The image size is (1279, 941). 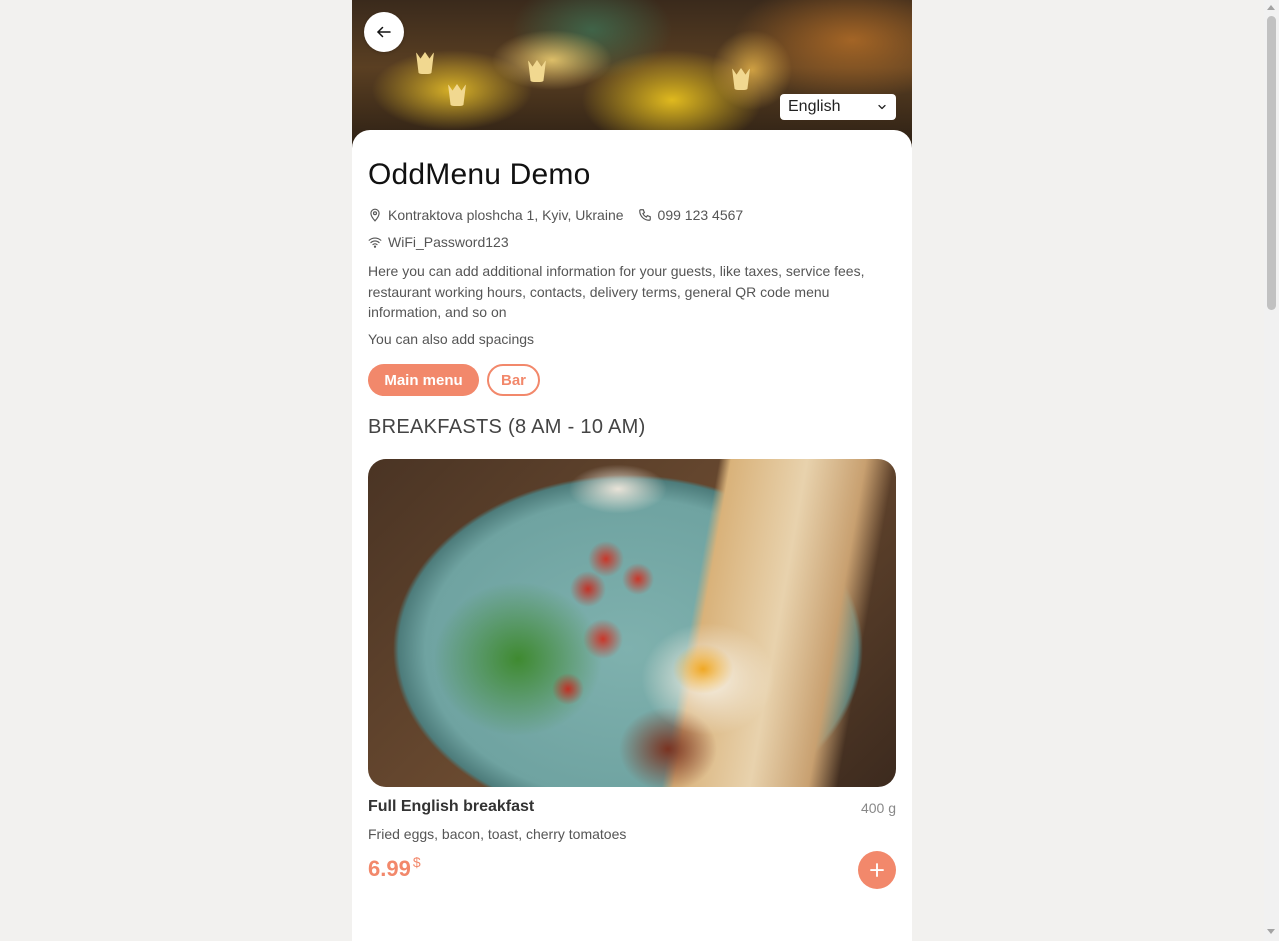 I want to click on dish-weight: 400 g, so click(x=878, y=808).